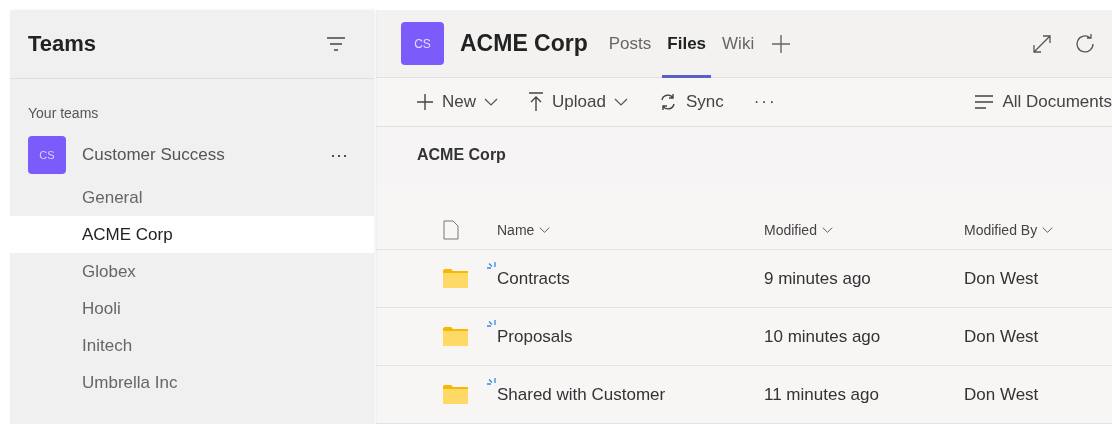 The height and width of the screenshot is (434, 1112). What do you see at coordinates (524, 43) in the screenshot?
I see `channel-title: ACME Corp` at bounding box center [524, 43].